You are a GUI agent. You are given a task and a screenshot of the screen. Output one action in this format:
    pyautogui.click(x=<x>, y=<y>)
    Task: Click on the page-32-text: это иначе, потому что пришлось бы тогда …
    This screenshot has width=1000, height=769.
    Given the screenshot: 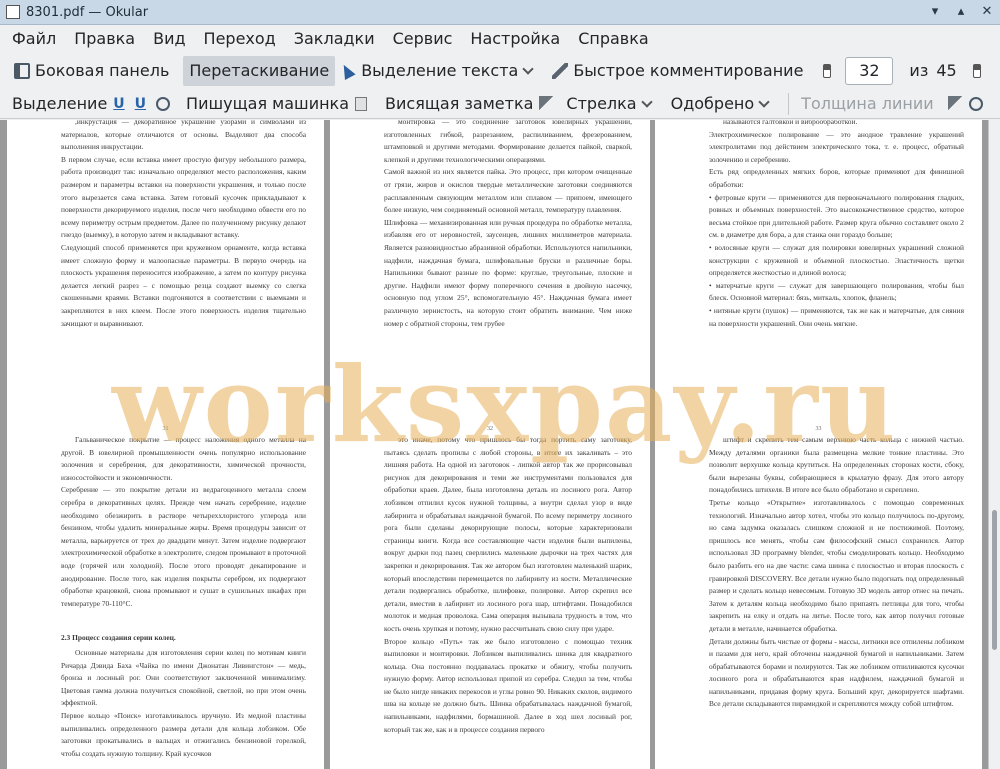 What is the action you would take?
    pyautogui.click(x=508, y=584)
    